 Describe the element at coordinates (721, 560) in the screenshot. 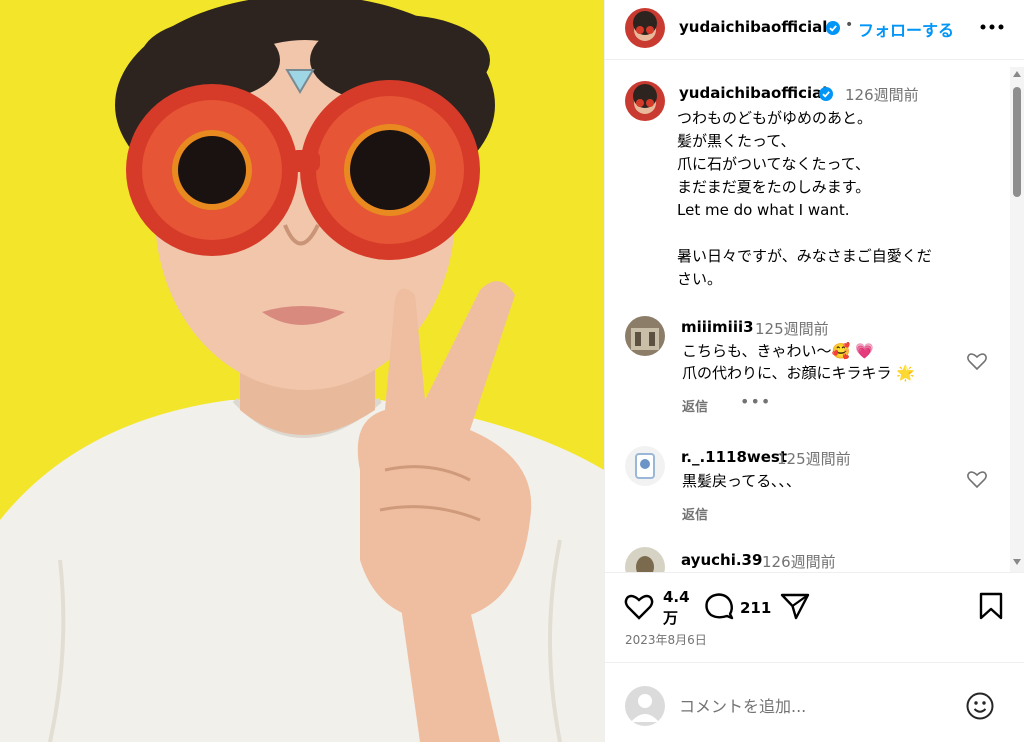

I see `comment-username: ayuchi.39` at that location.